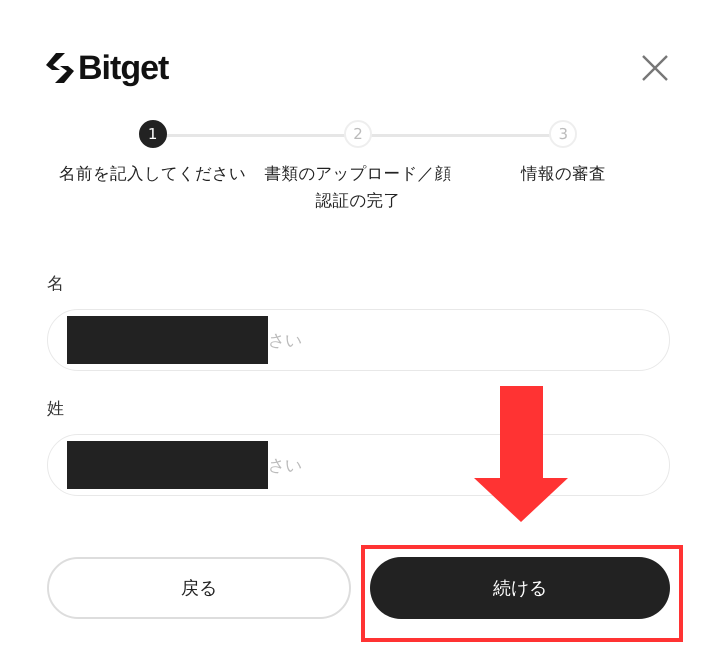  Describe the element at coordinates (357, 187) in the screenshot. I see `step-label: 書類のアップロード／顔認証の完了` at that location.